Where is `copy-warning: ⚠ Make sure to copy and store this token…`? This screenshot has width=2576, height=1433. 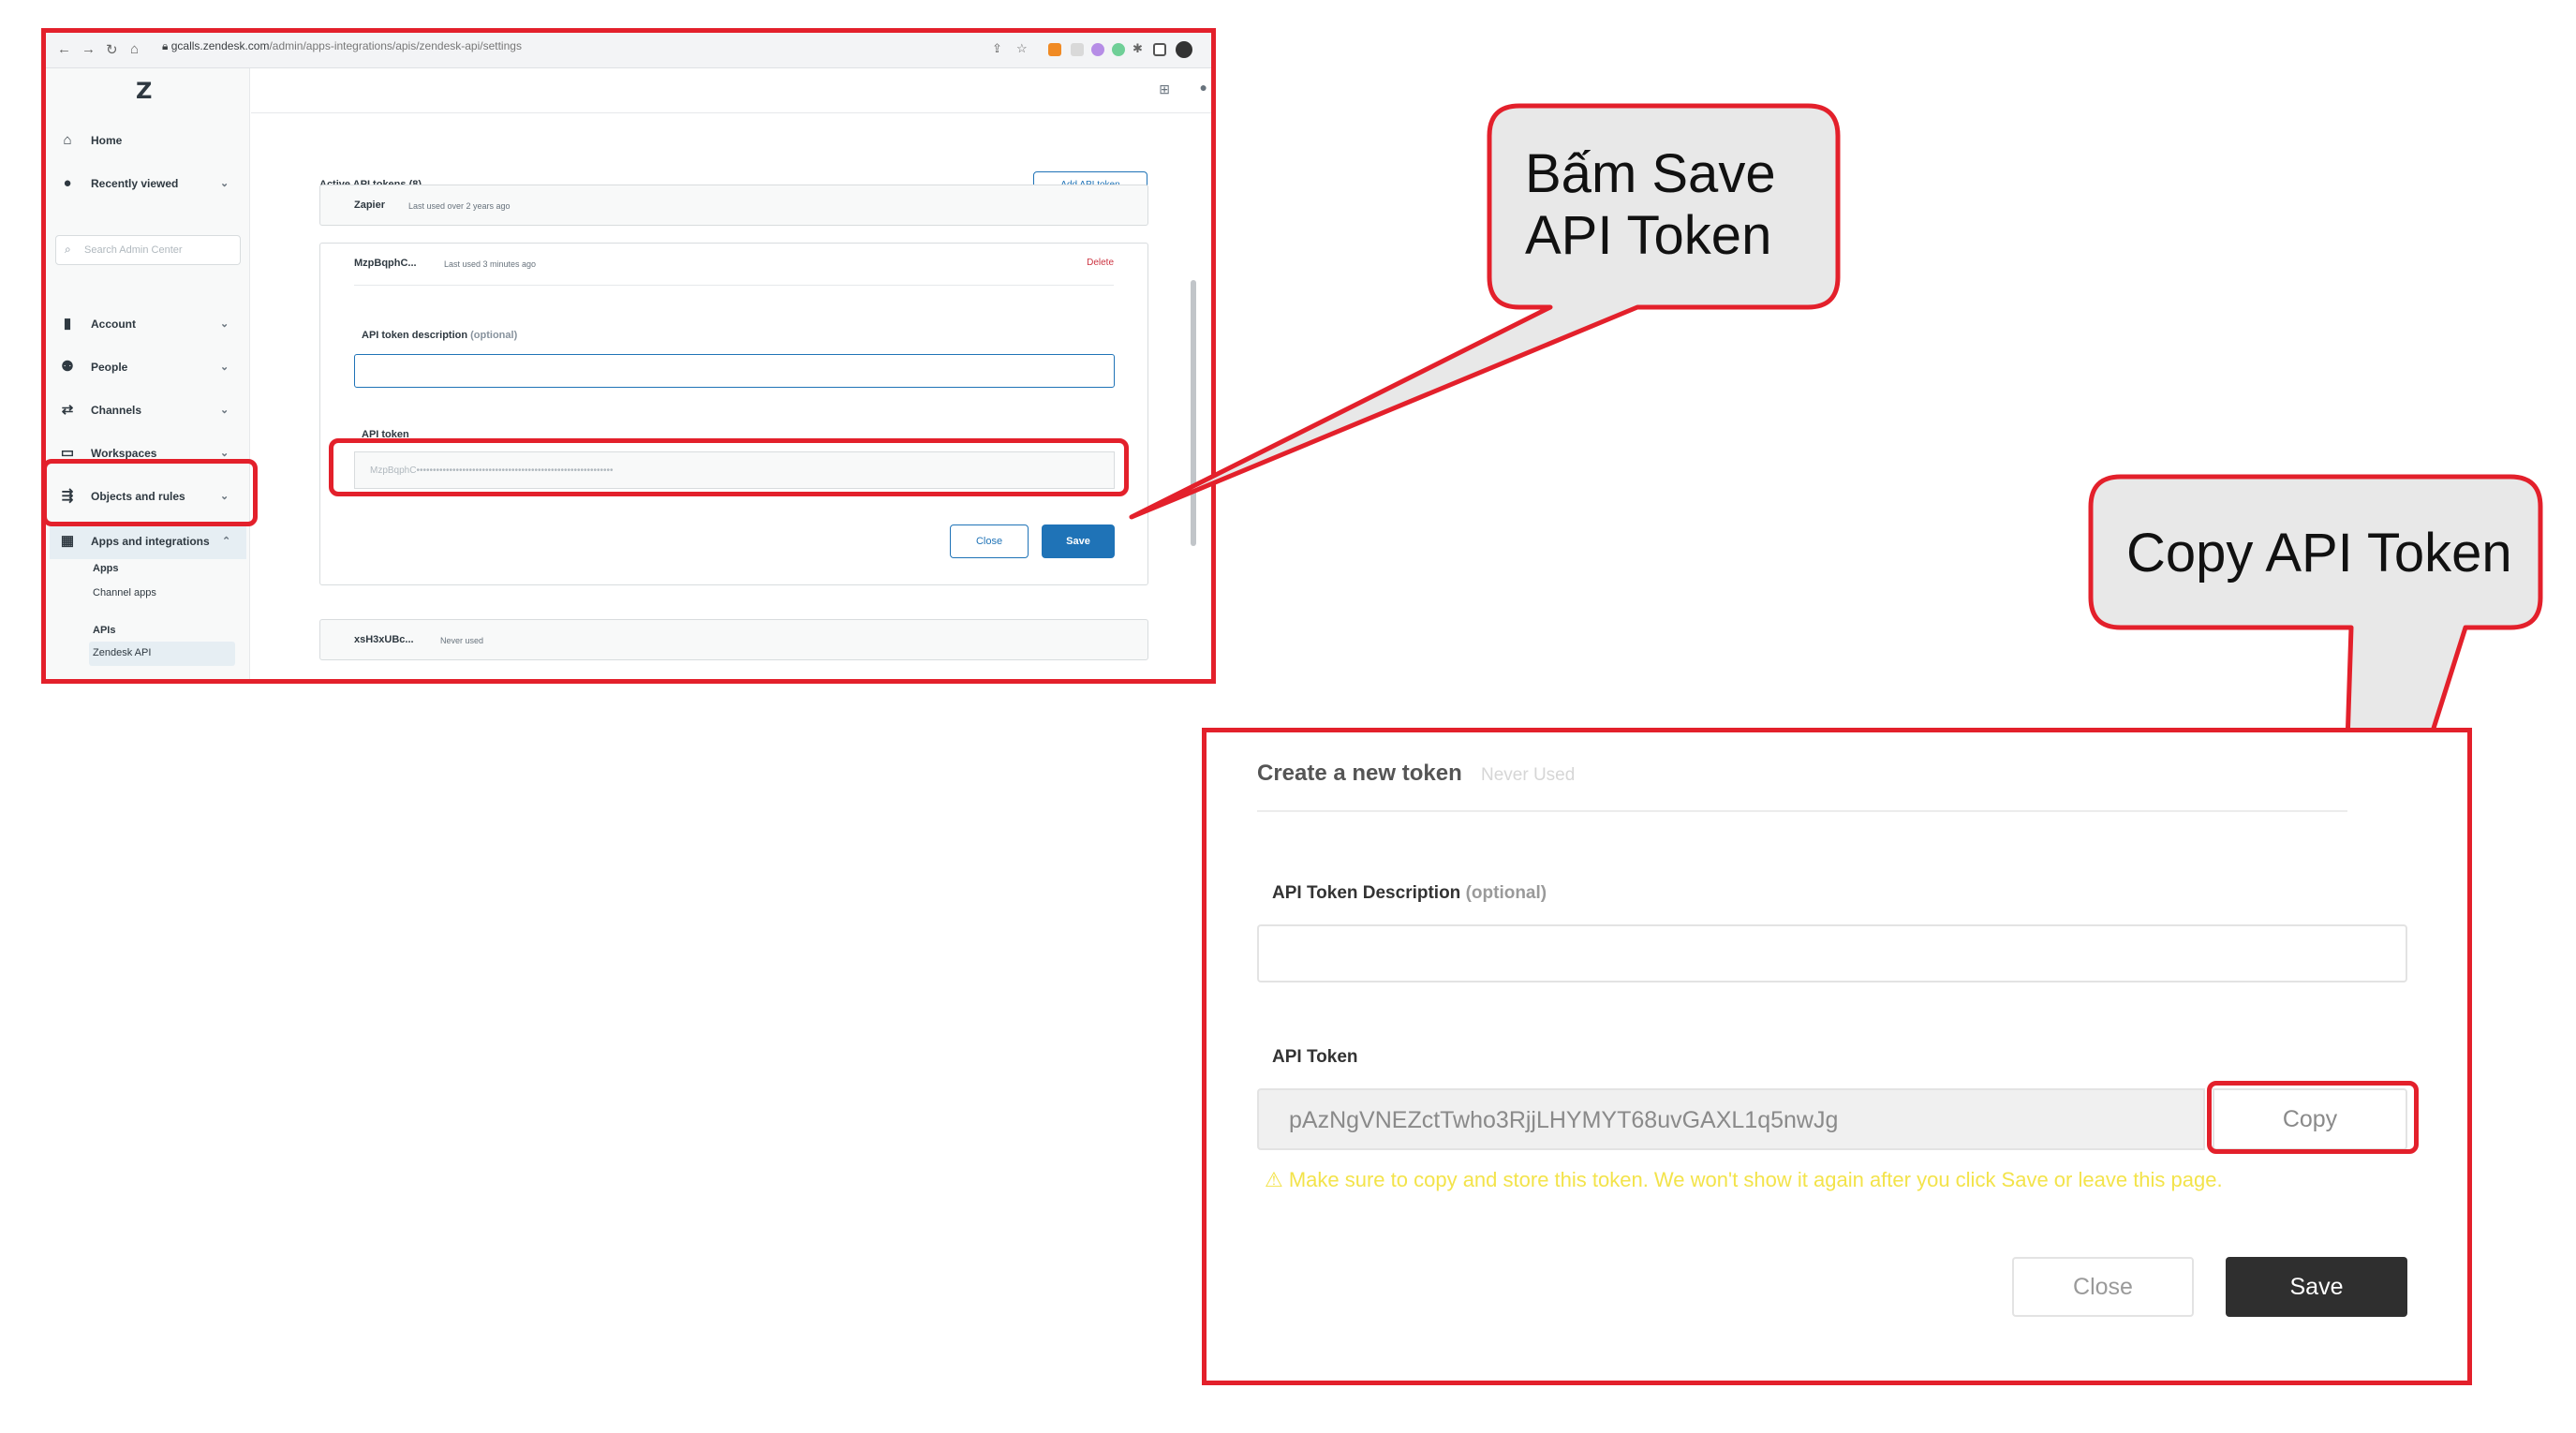 copy-warning: ⚠ Make sure to copy and store this token… is located at coordinates (1744, 1180).